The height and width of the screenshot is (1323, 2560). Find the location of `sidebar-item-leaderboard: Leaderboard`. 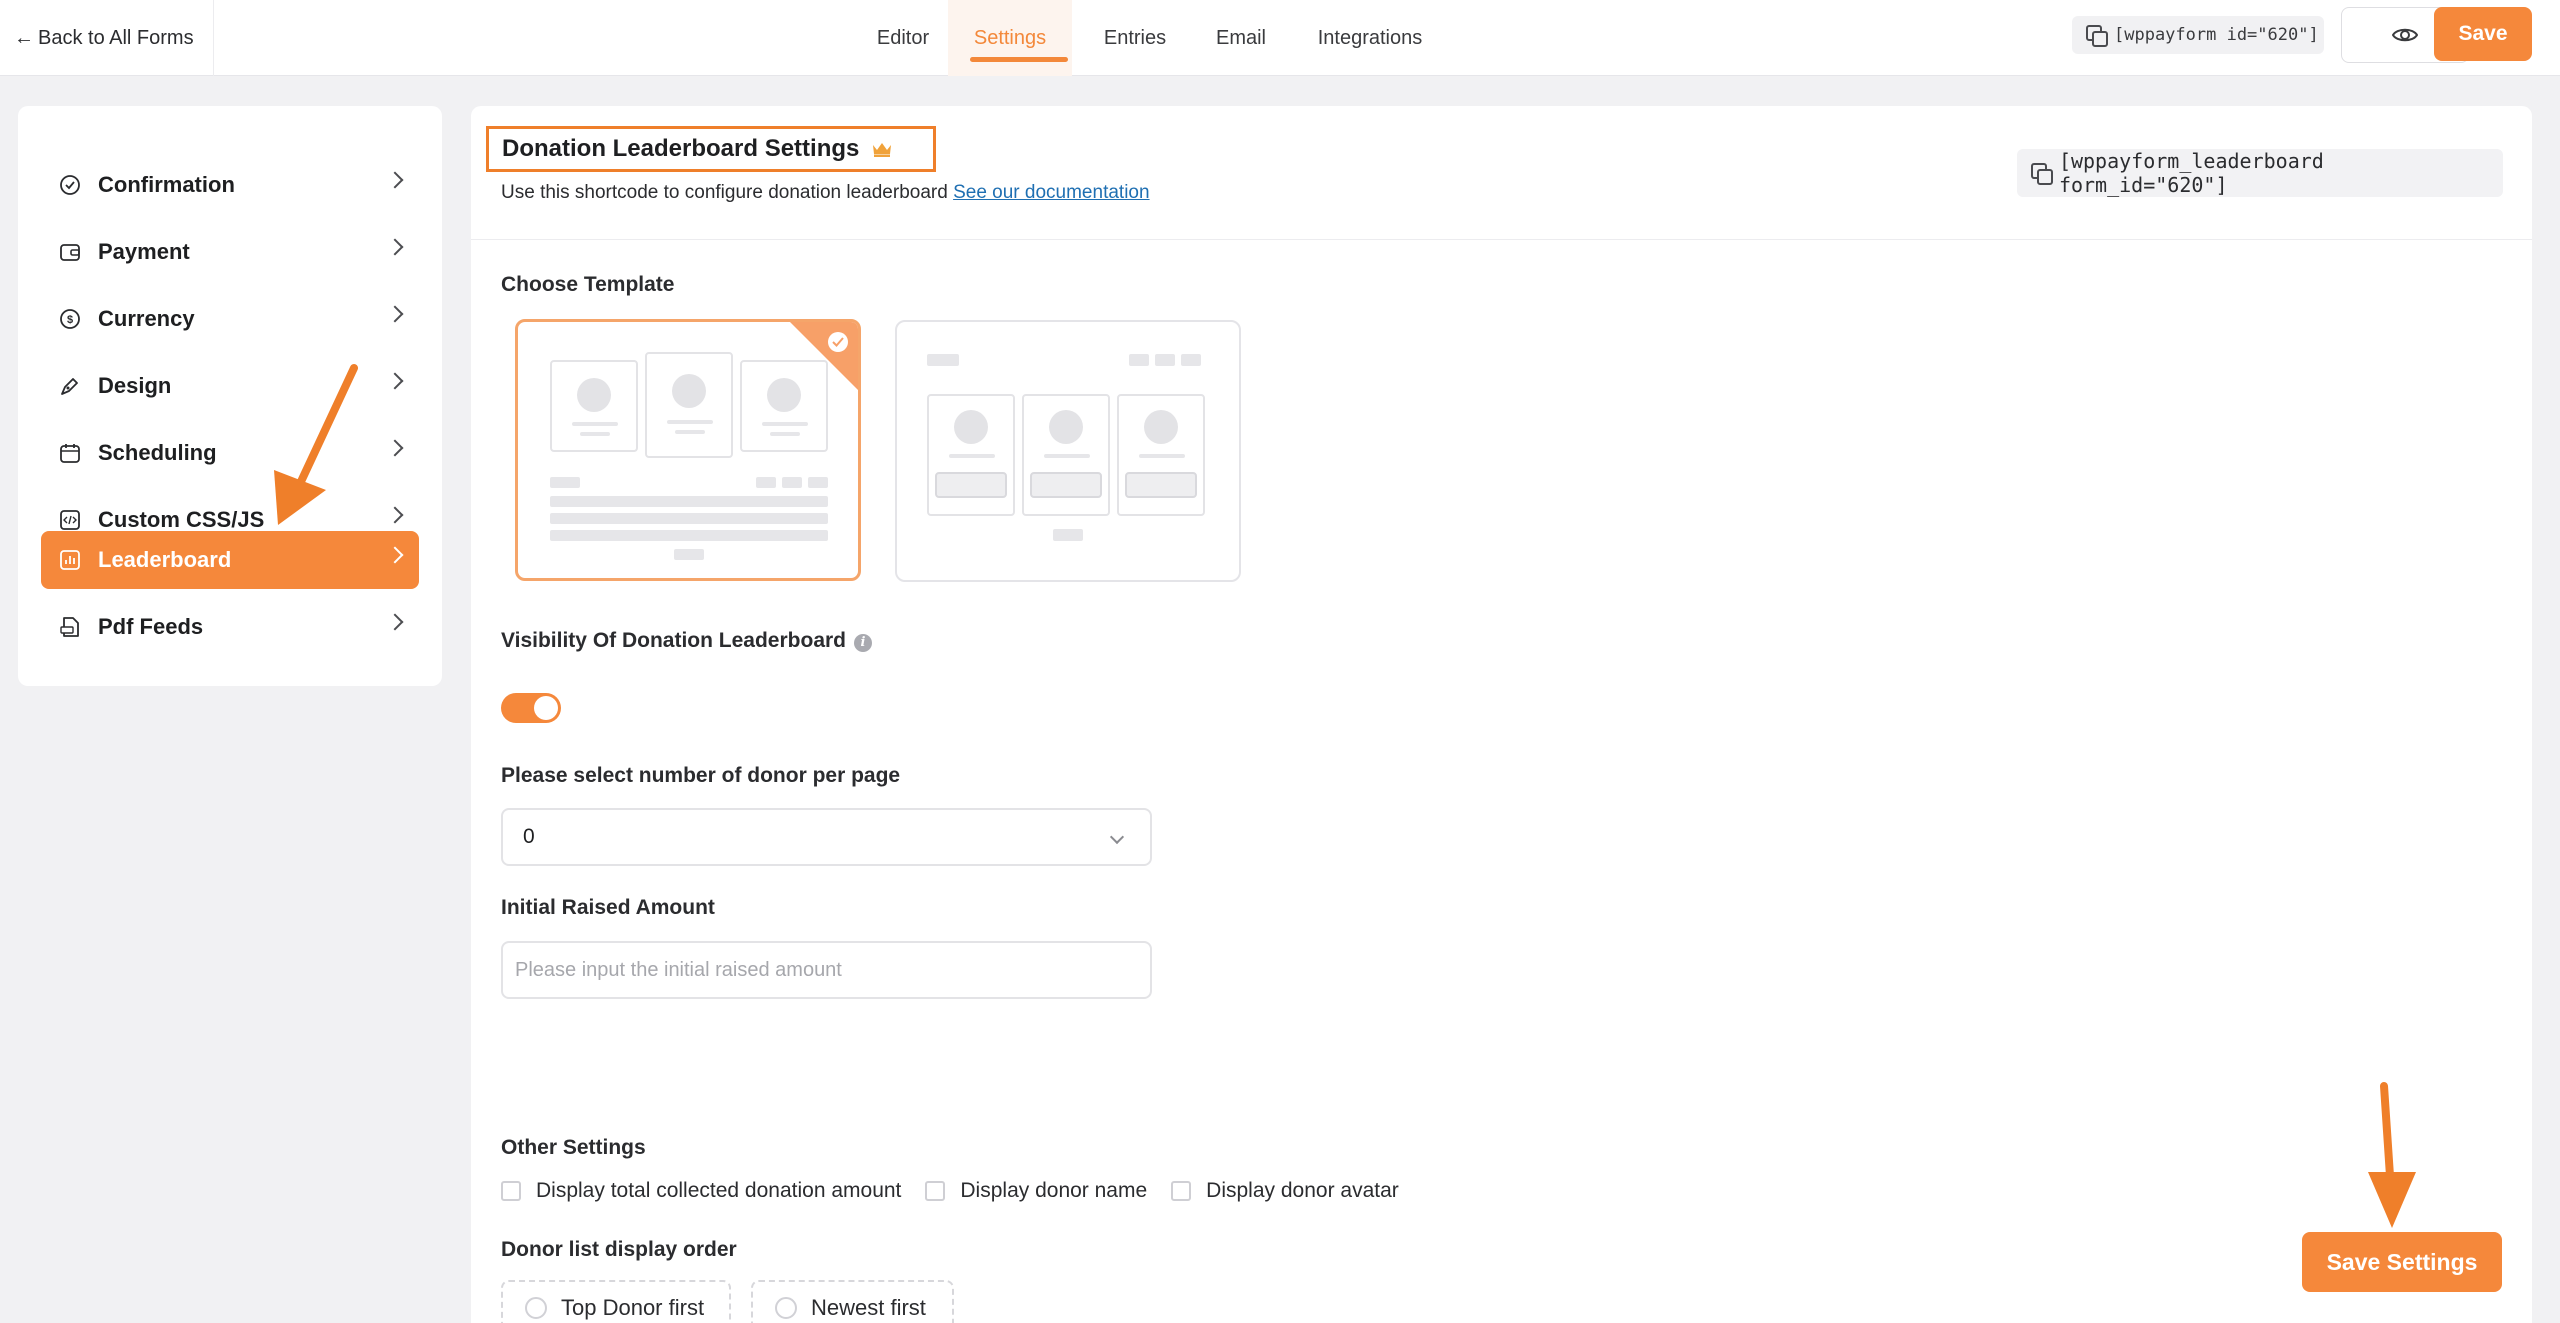

sidebar-item-leaderboard: Leaderboard is located at coordinates (230, 560).